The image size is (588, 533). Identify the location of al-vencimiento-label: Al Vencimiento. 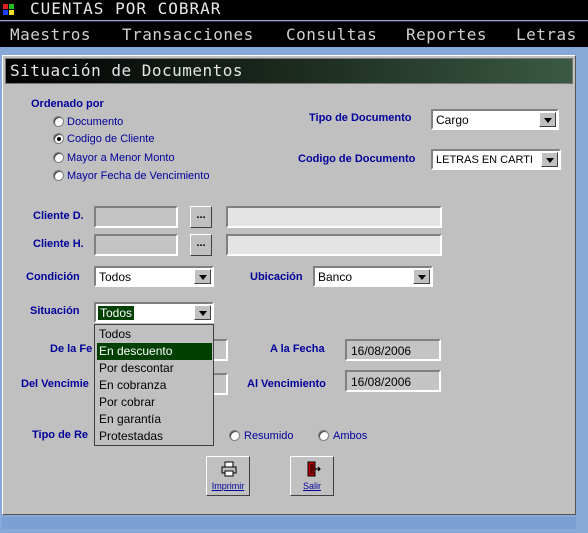
(286, 384).